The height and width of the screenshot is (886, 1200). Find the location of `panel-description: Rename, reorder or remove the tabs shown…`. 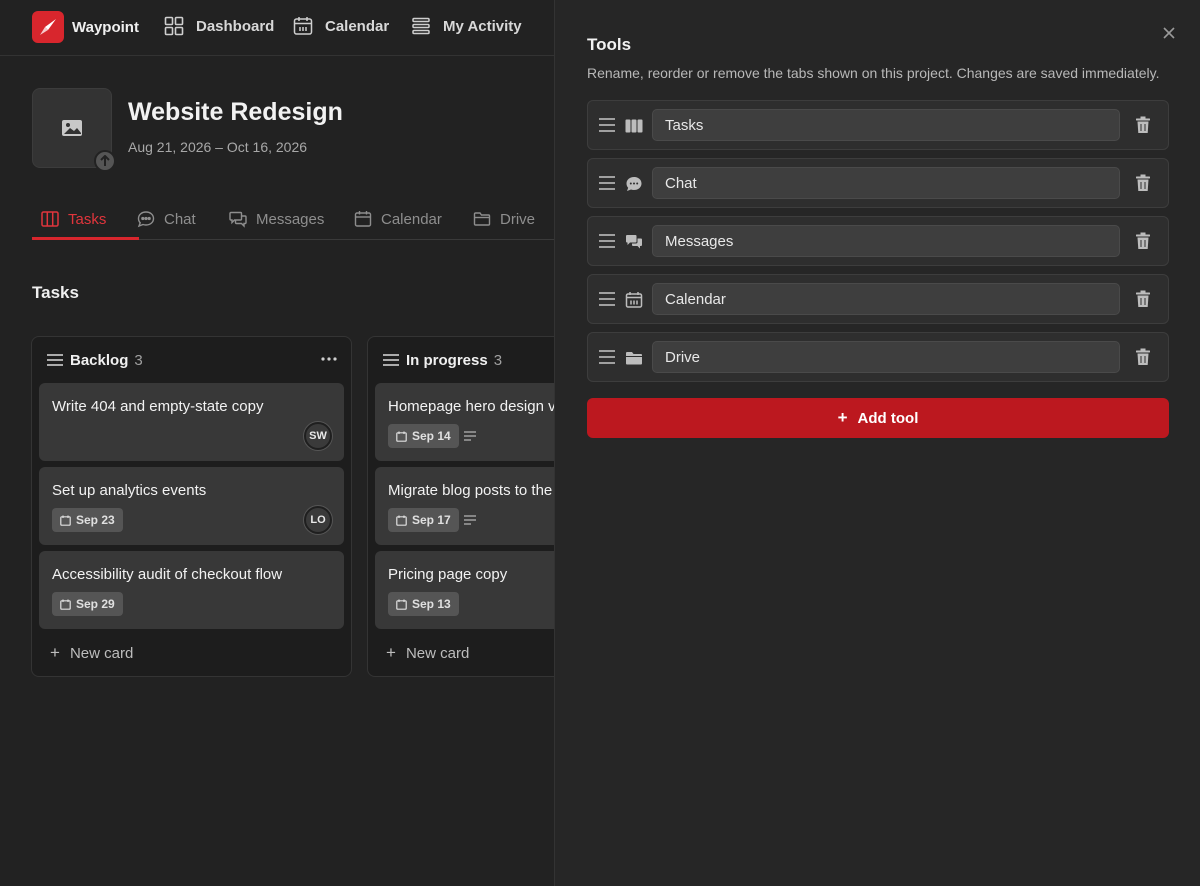

panel-description: Rename, reorder or remove the tabs shown… is located at coordinates (873, 73).